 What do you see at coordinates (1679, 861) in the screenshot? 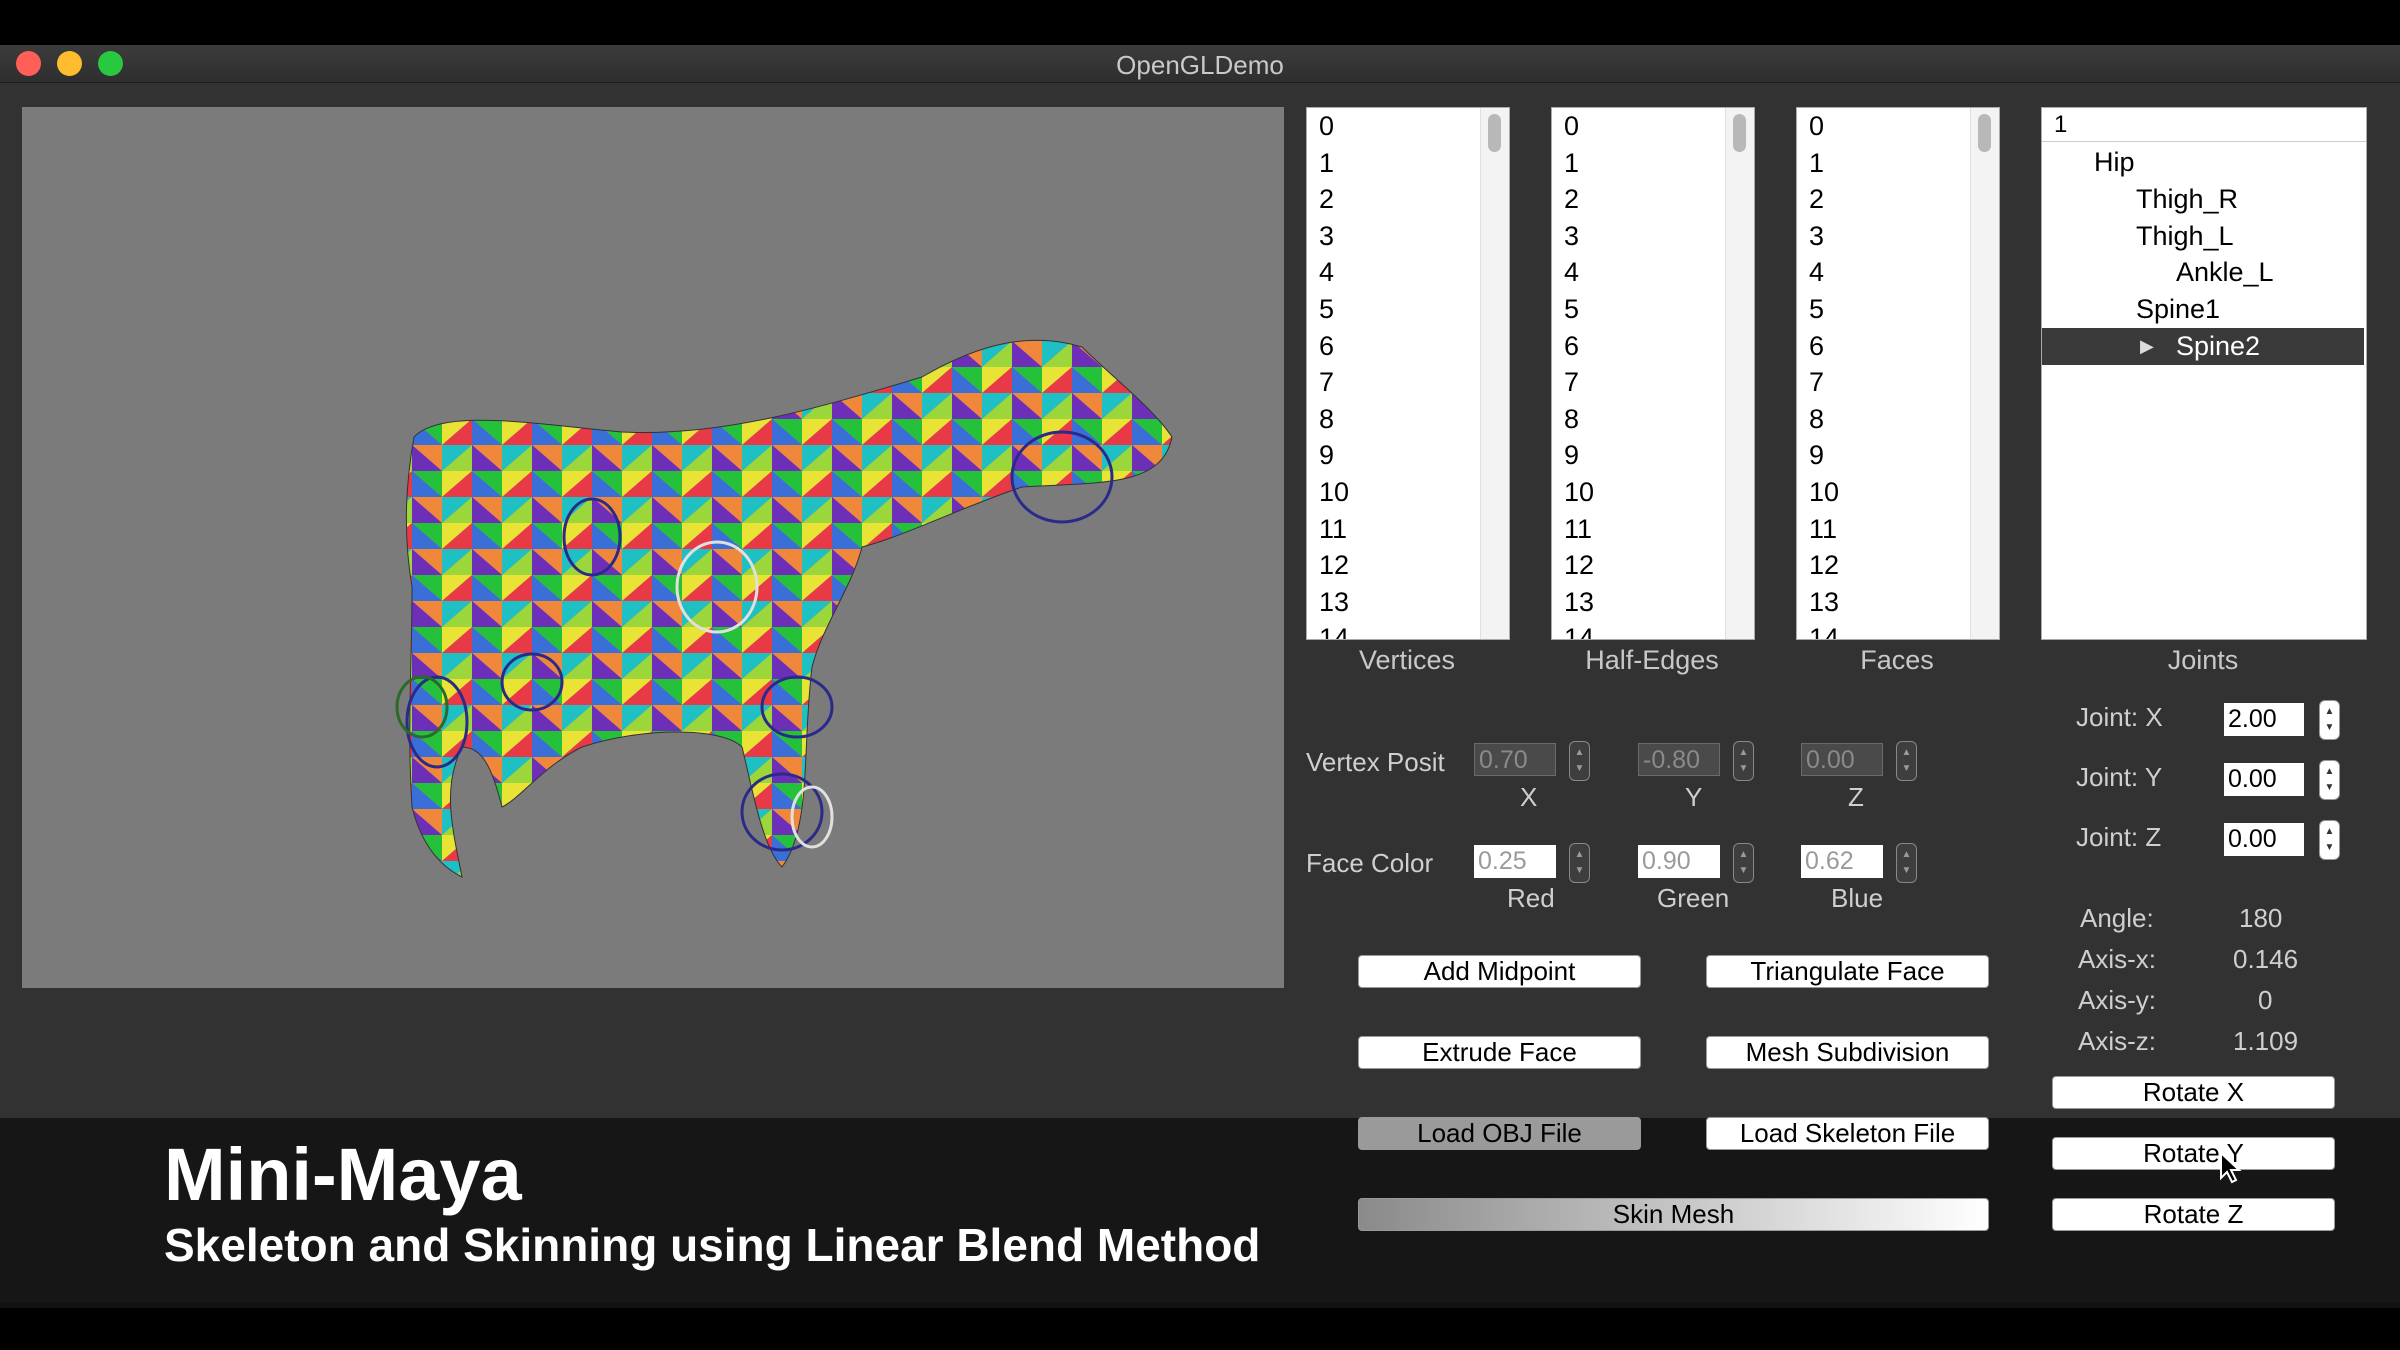
I see `face-green-spinbox: 0.90` at bounding box center [1679, 861].